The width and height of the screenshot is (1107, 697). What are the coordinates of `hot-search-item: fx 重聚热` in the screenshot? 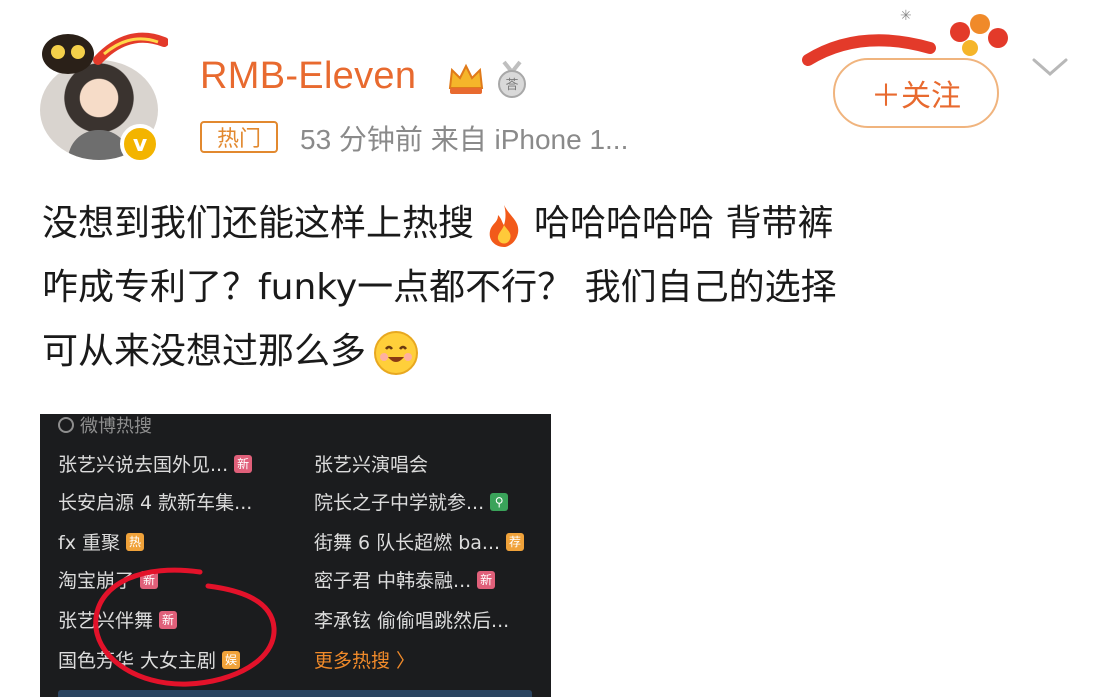 It's located at (101, 541).